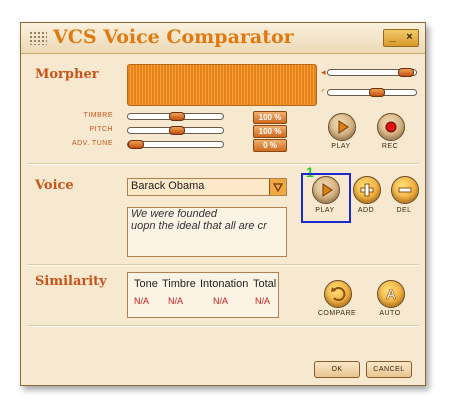  What do you see at coordinates (337, 313) in the screenshot?
I see `compare-label: COMPARE` at bounding box center [337, 313].